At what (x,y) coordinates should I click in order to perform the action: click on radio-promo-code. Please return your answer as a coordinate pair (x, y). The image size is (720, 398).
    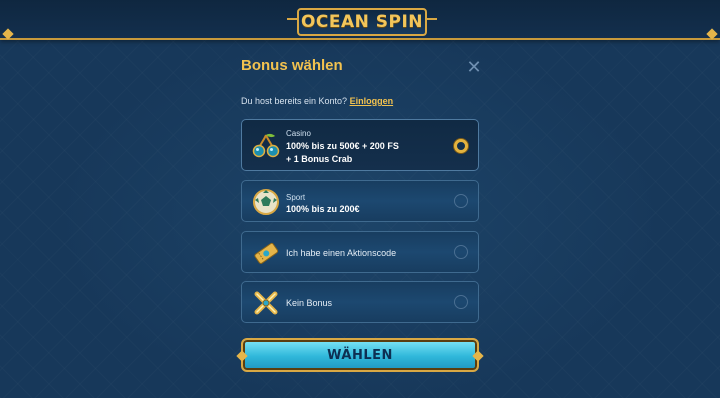
    Looking at the image, I should click on (461, 252).